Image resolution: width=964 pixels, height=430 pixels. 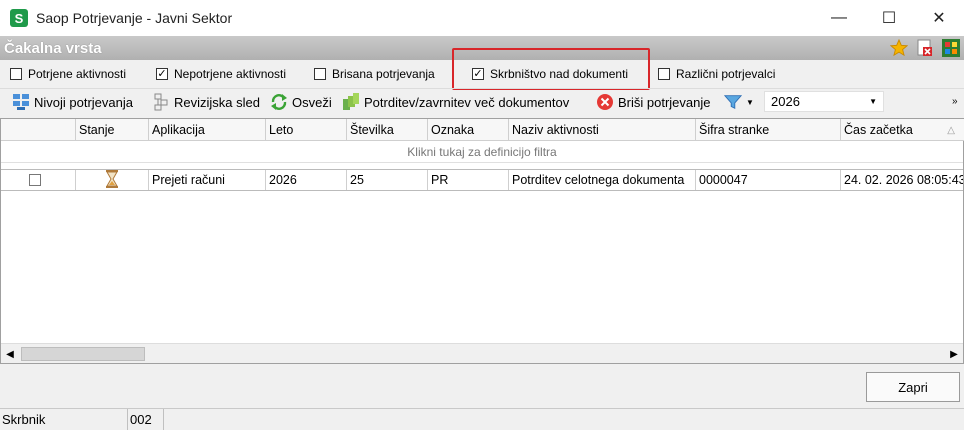 I want to click on delete-label: Briši potrjevanje, so click(x=664, y=102).